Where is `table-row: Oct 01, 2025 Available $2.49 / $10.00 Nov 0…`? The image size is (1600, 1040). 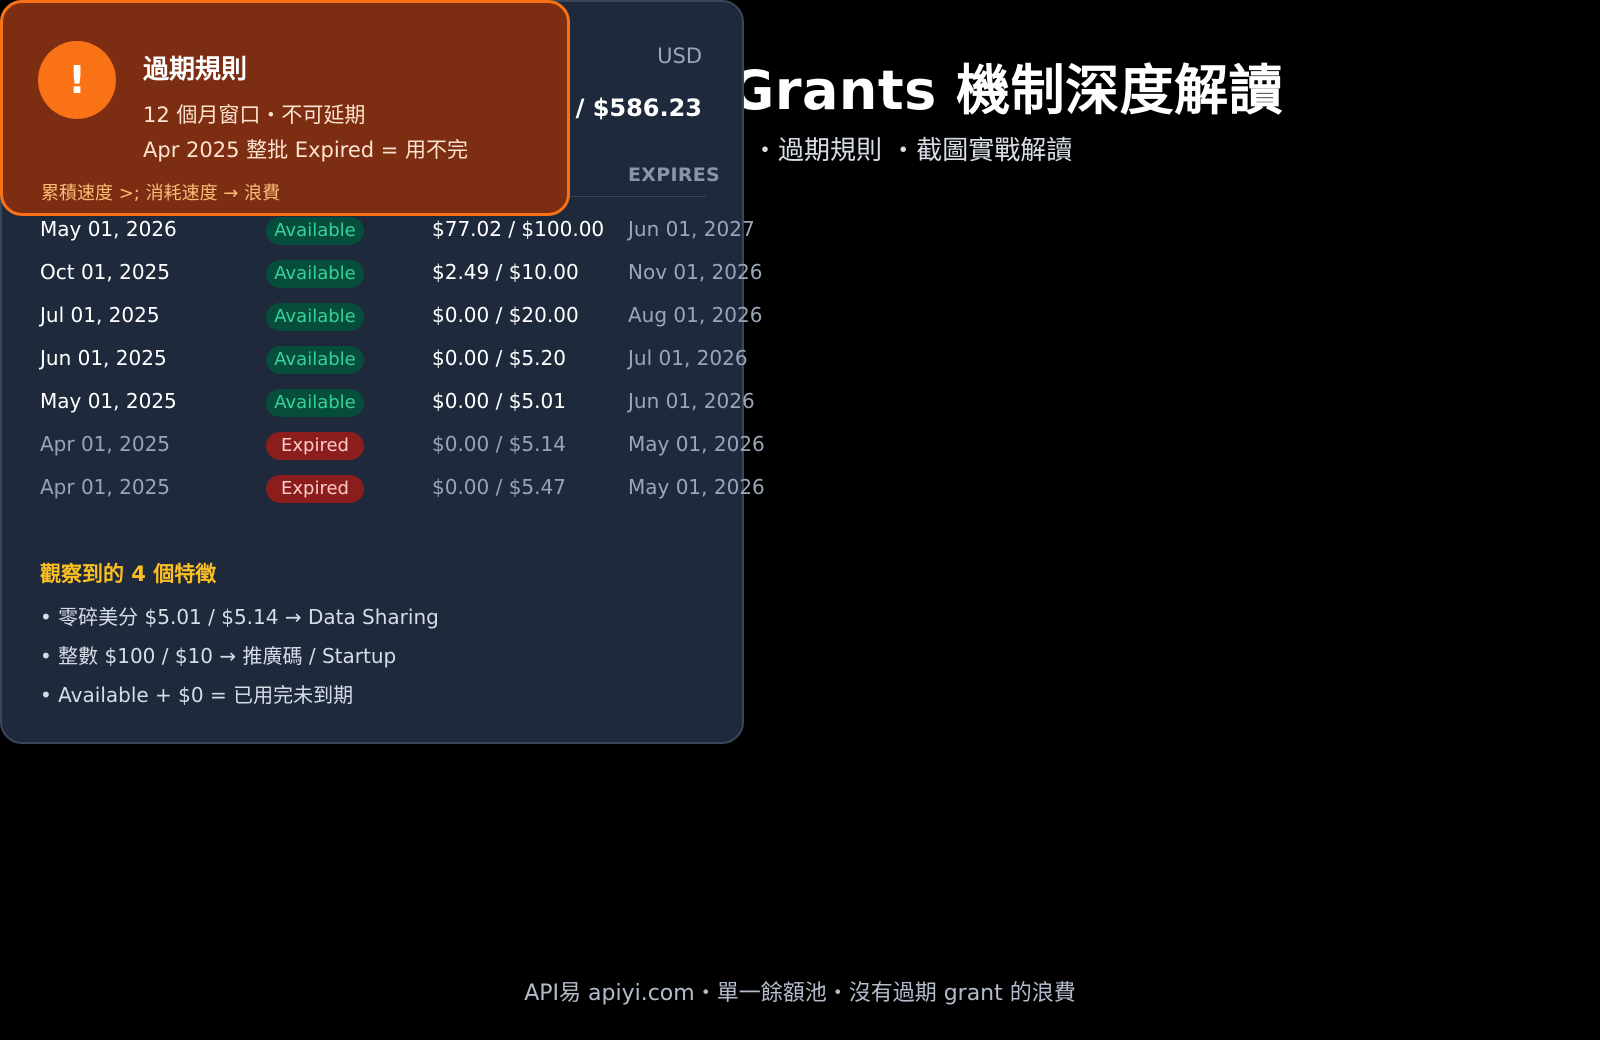
table-row: Oct 01, 2025 Available $2.49 / $10.00 Nov 0… is located at coordinates (397, 273).